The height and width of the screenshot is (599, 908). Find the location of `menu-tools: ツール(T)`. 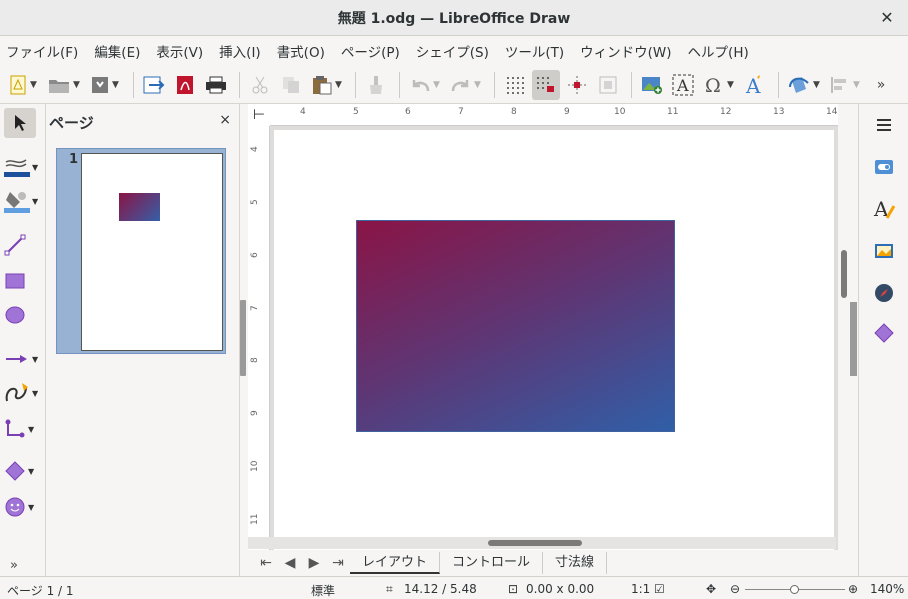

menu-tools: ツール(T) is located at coordinates (534, 51).